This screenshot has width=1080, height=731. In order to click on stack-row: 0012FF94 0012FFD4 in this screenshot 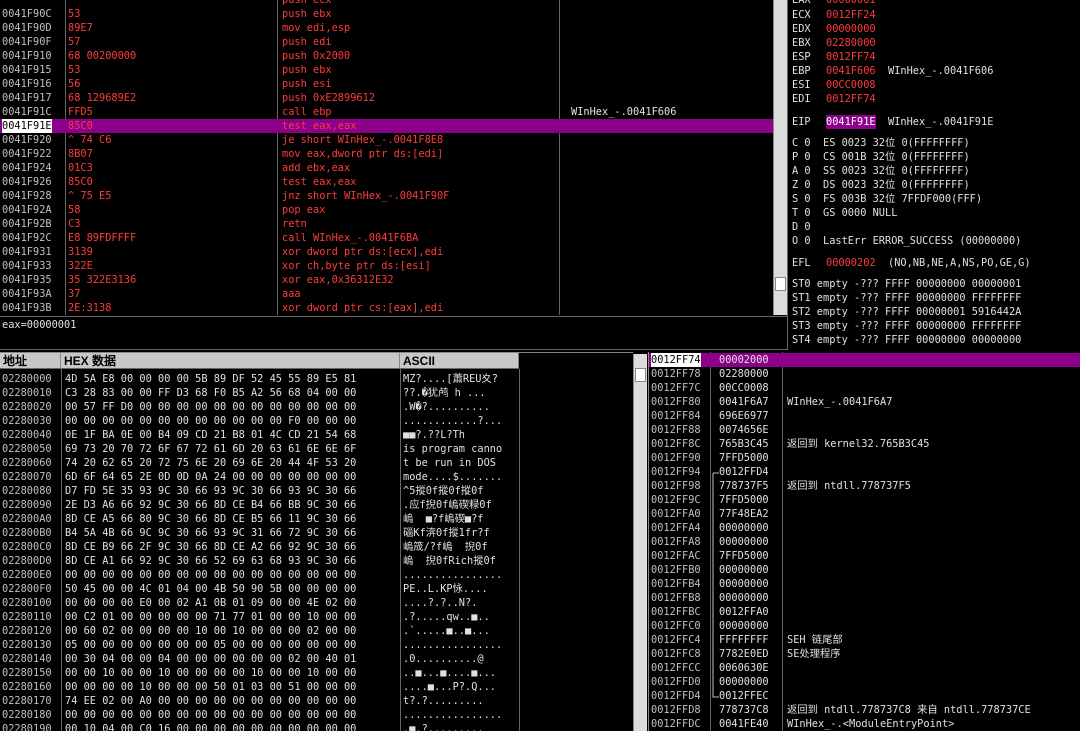, I will do `click(864, 472)`.